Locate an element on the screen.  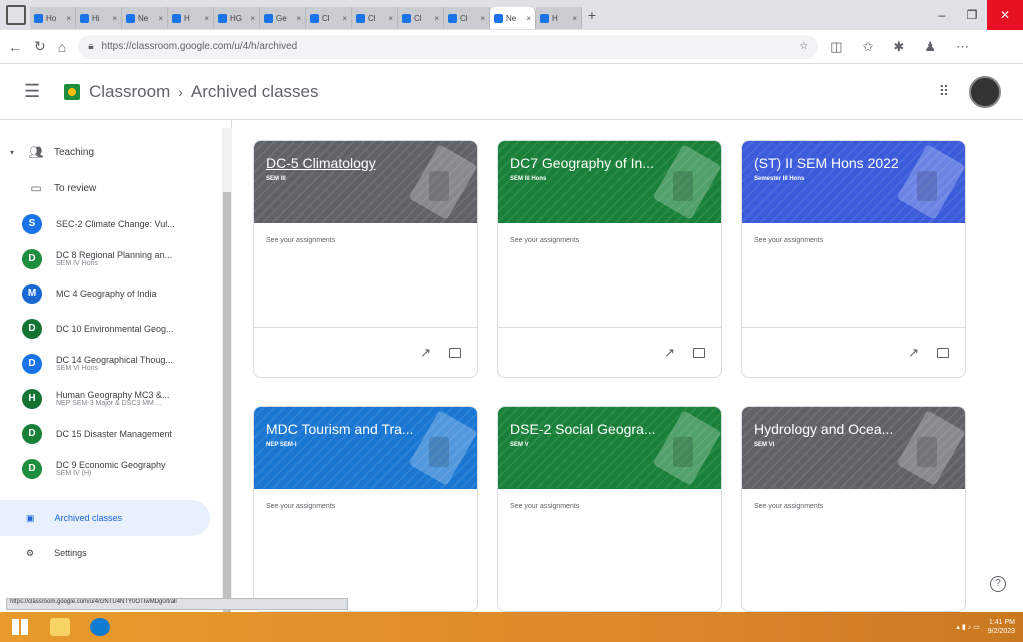
browser-tab: HG × is located at coordinates (237, 18).